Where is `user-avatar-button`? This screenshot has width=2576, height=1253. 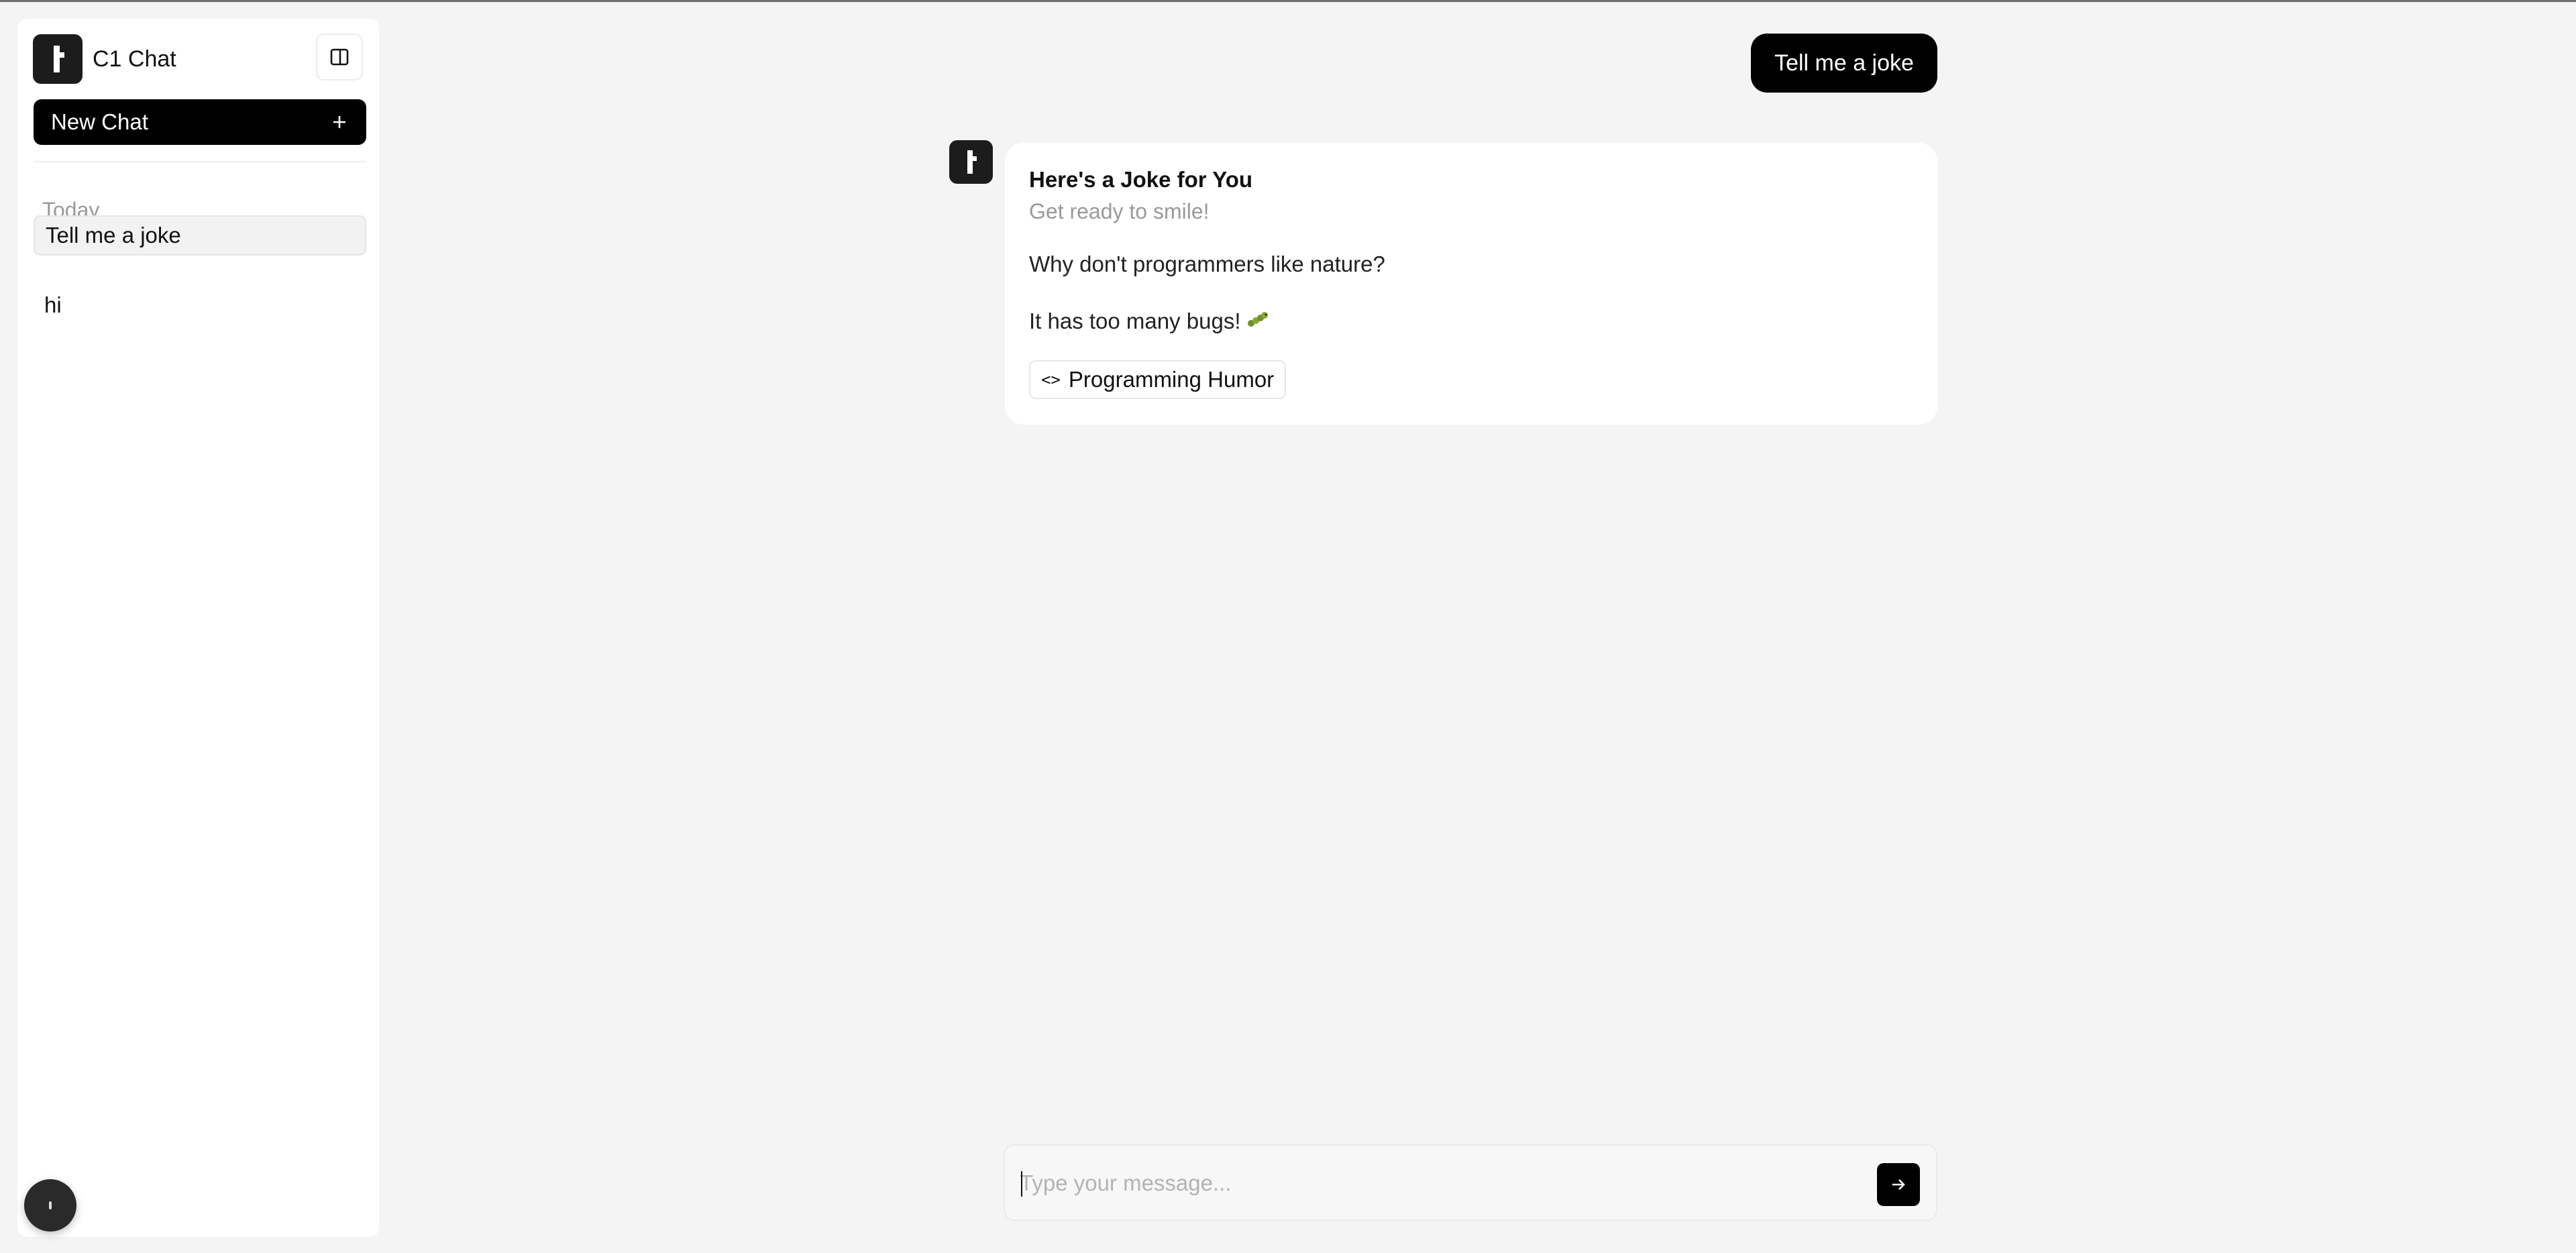 user-avatar-button is located at coordinates (50, 1205).